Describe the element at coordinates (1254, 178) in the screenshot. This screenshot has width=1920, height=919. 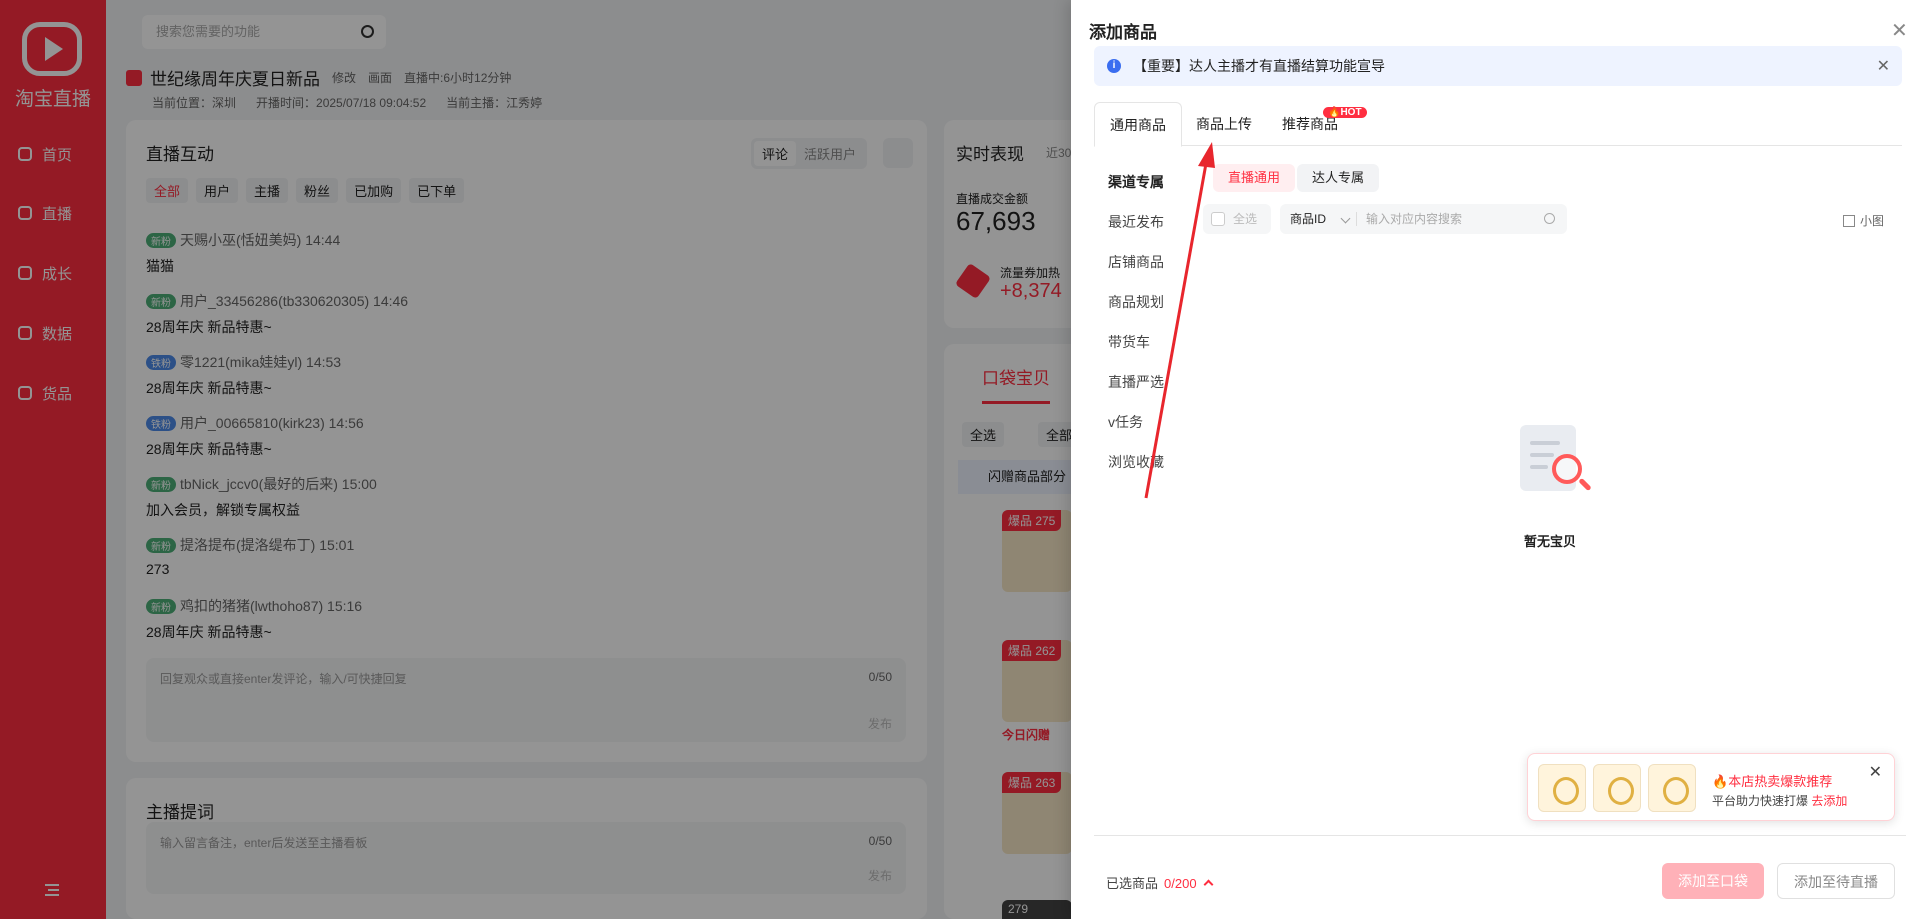
I see `subtab-live-general: 直播通用` at that location.